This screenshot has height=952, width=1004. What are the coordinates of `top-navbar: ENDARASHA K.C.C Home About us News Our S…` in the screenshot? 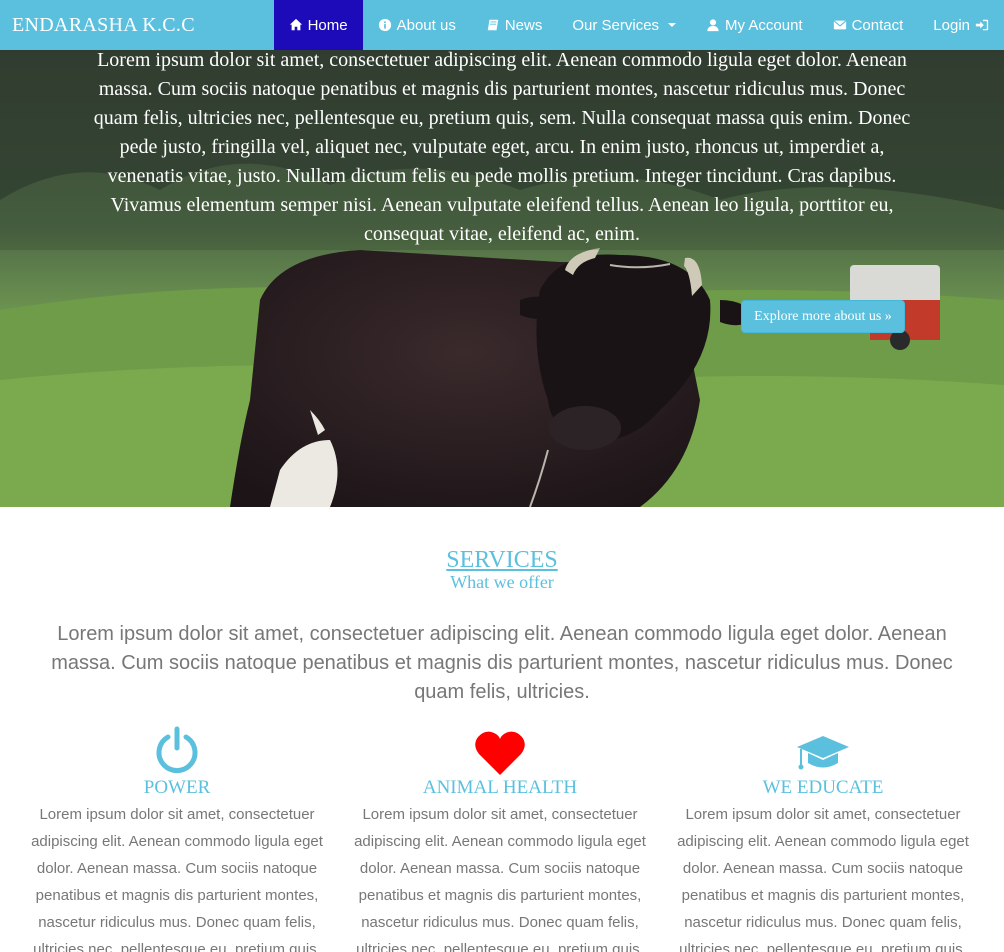 It's located at (502, 25).